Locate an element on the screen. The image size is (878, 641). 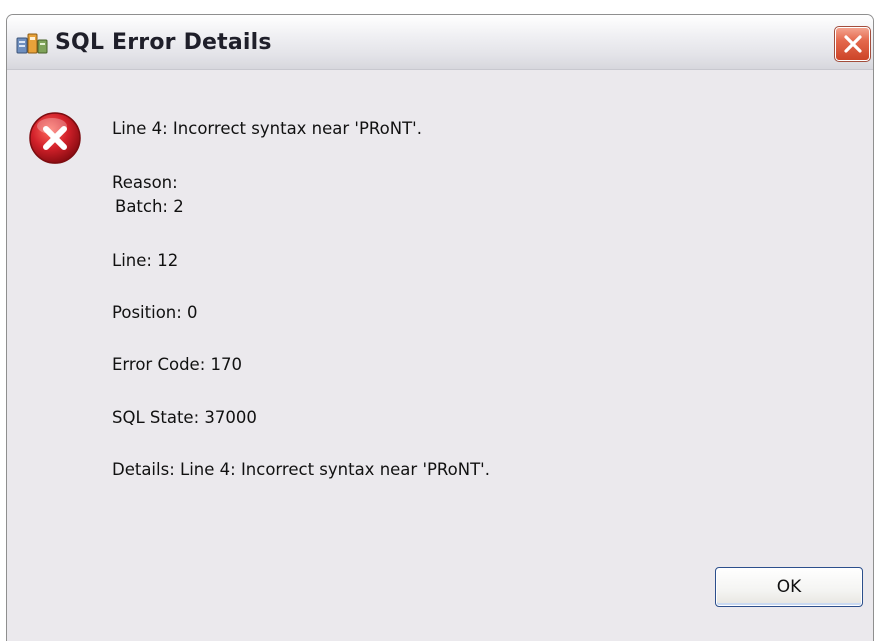
error-headline: Line 4: Incorrect syntax near 'PRoNT'. is located at coordinates (267, 128).